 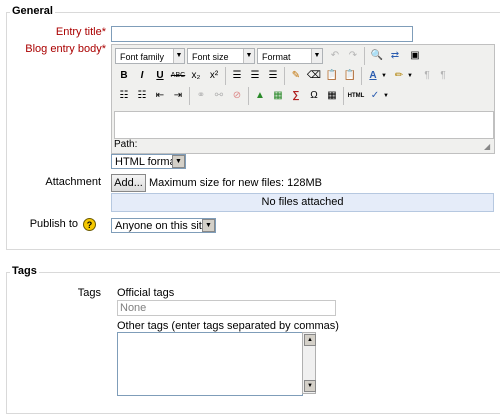 What do you see at coordinates (487, 146) in the screenshot?
I see `resize-handle-icon: ◢` at bounding box center [487, 146].